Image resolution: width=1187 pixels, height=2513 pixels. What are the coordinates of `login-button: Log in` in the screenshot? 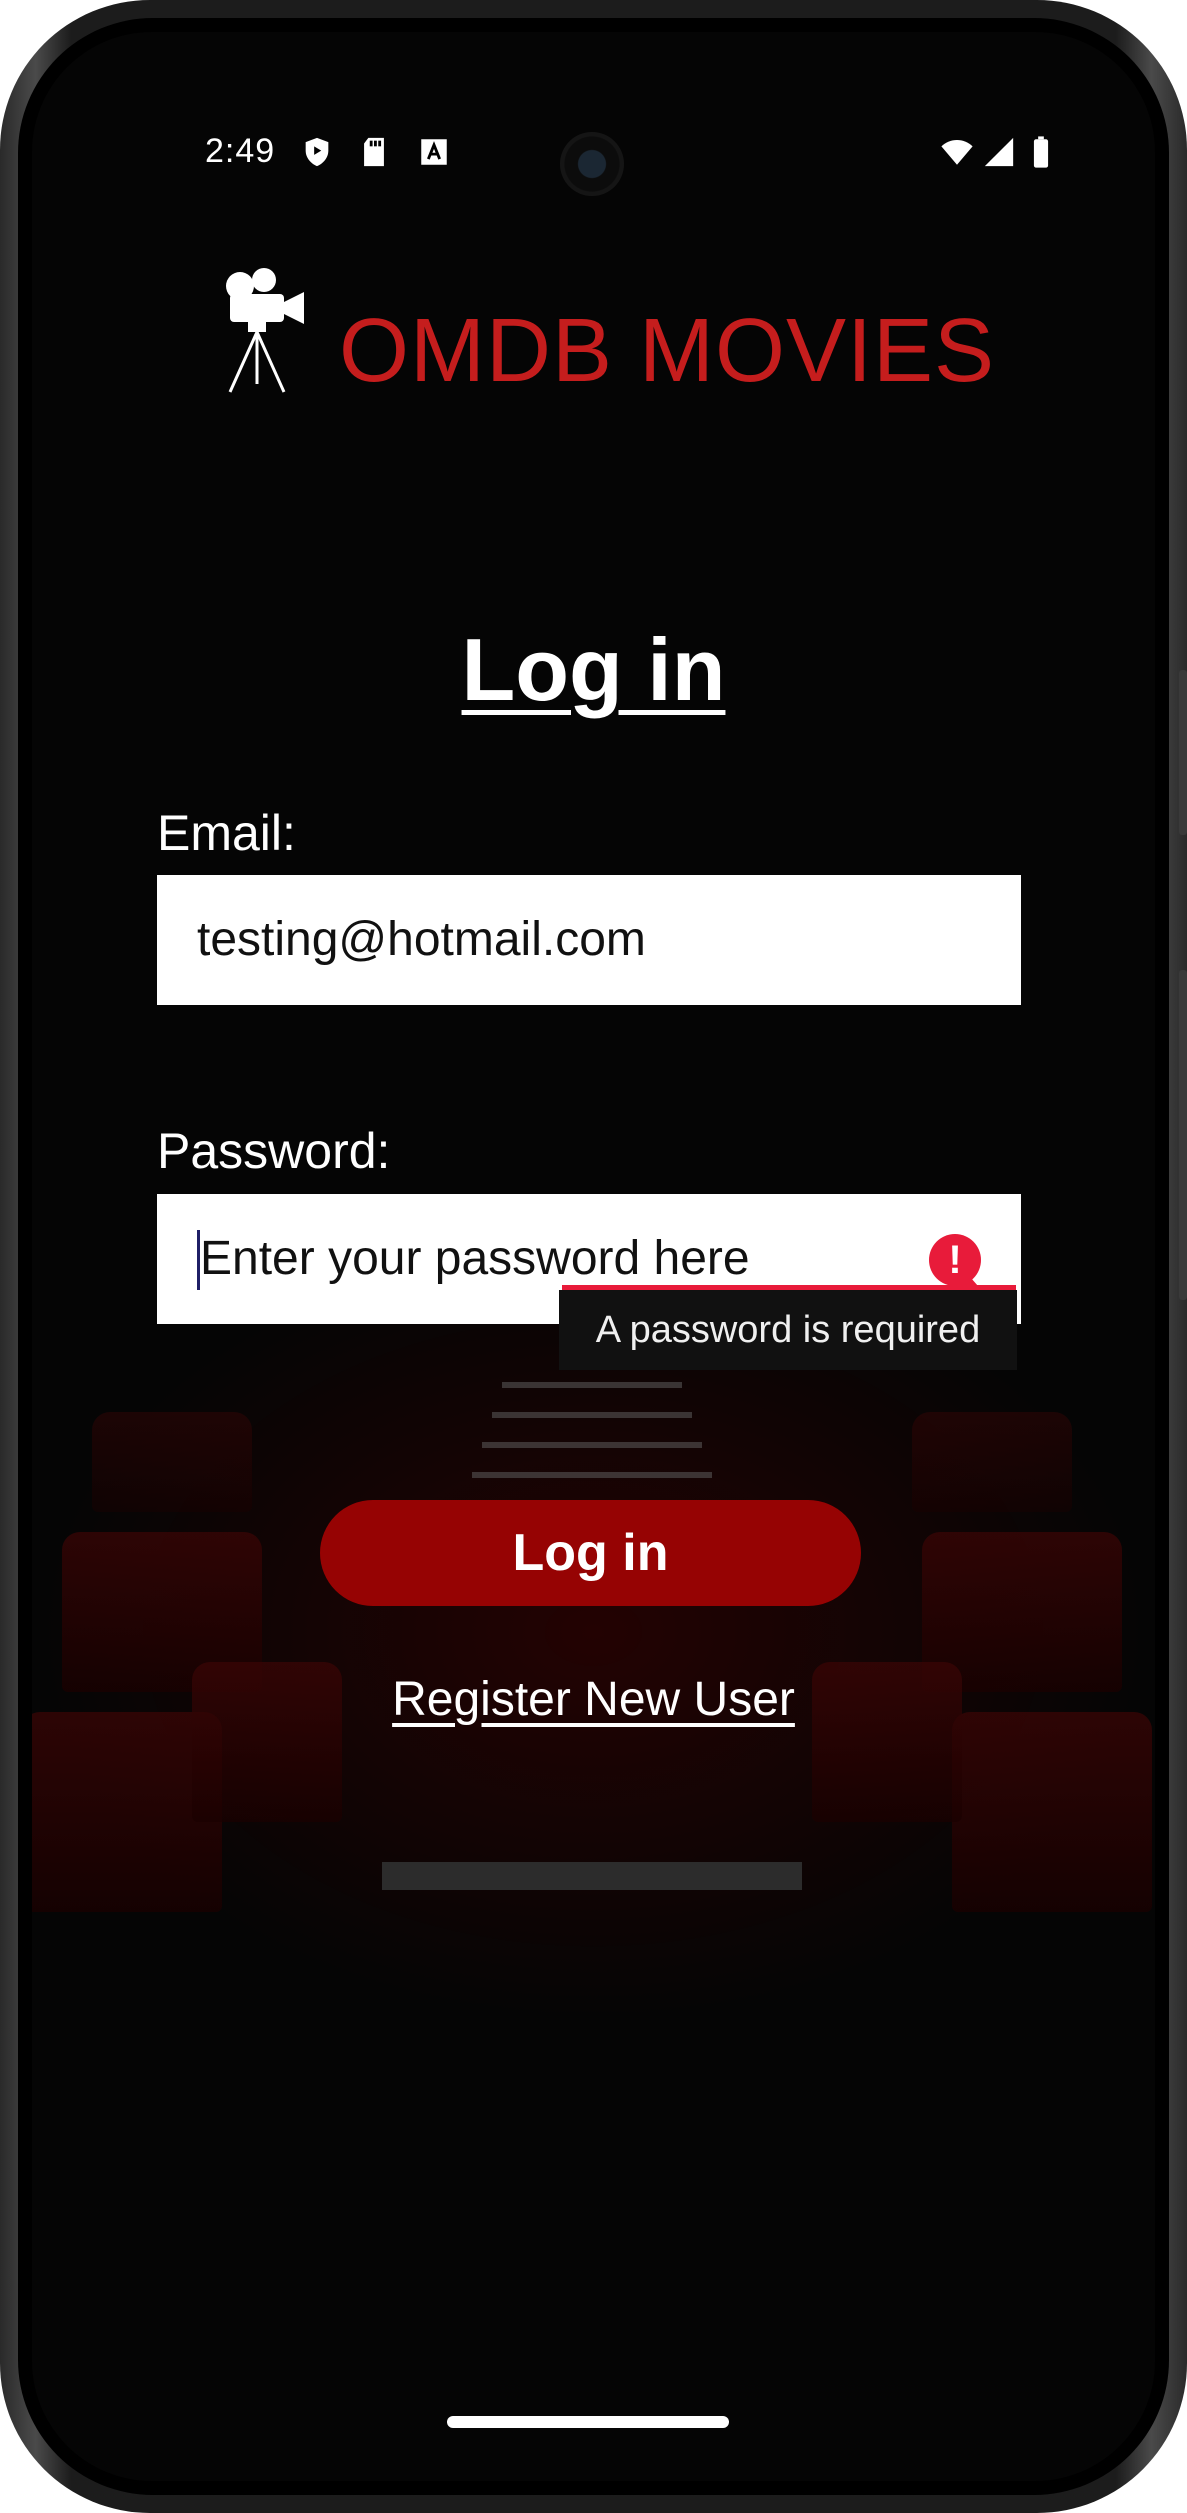 It's located at (590, 1553).